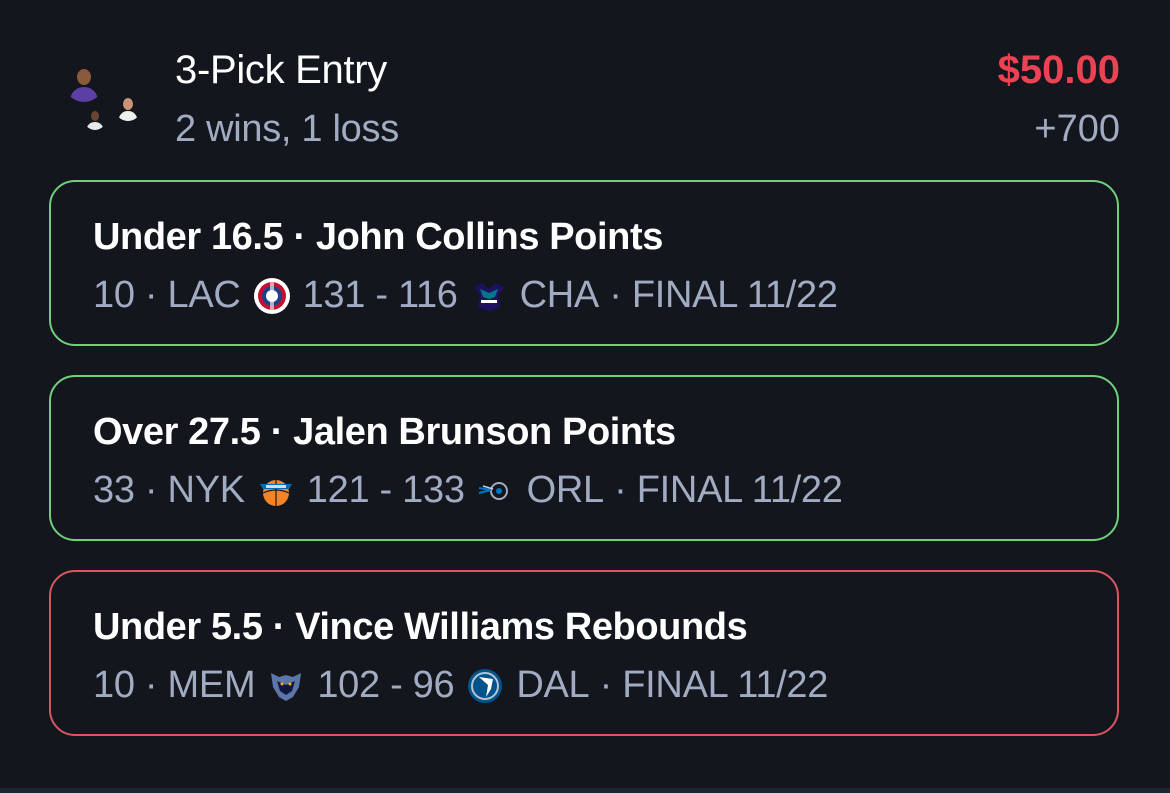  Describe the element at coordinates (287, 129) in the screenshot. I see `entry-record: 2 wins, 1 loss` at that location.